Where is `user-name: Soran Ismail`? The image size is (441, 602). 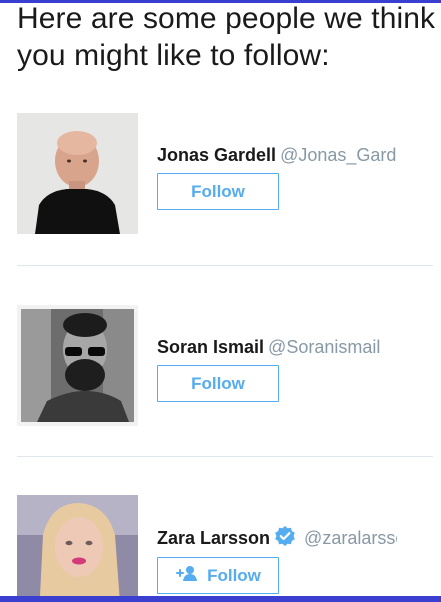 user-name: Soran Ismail is located at coordinates (210, 347).